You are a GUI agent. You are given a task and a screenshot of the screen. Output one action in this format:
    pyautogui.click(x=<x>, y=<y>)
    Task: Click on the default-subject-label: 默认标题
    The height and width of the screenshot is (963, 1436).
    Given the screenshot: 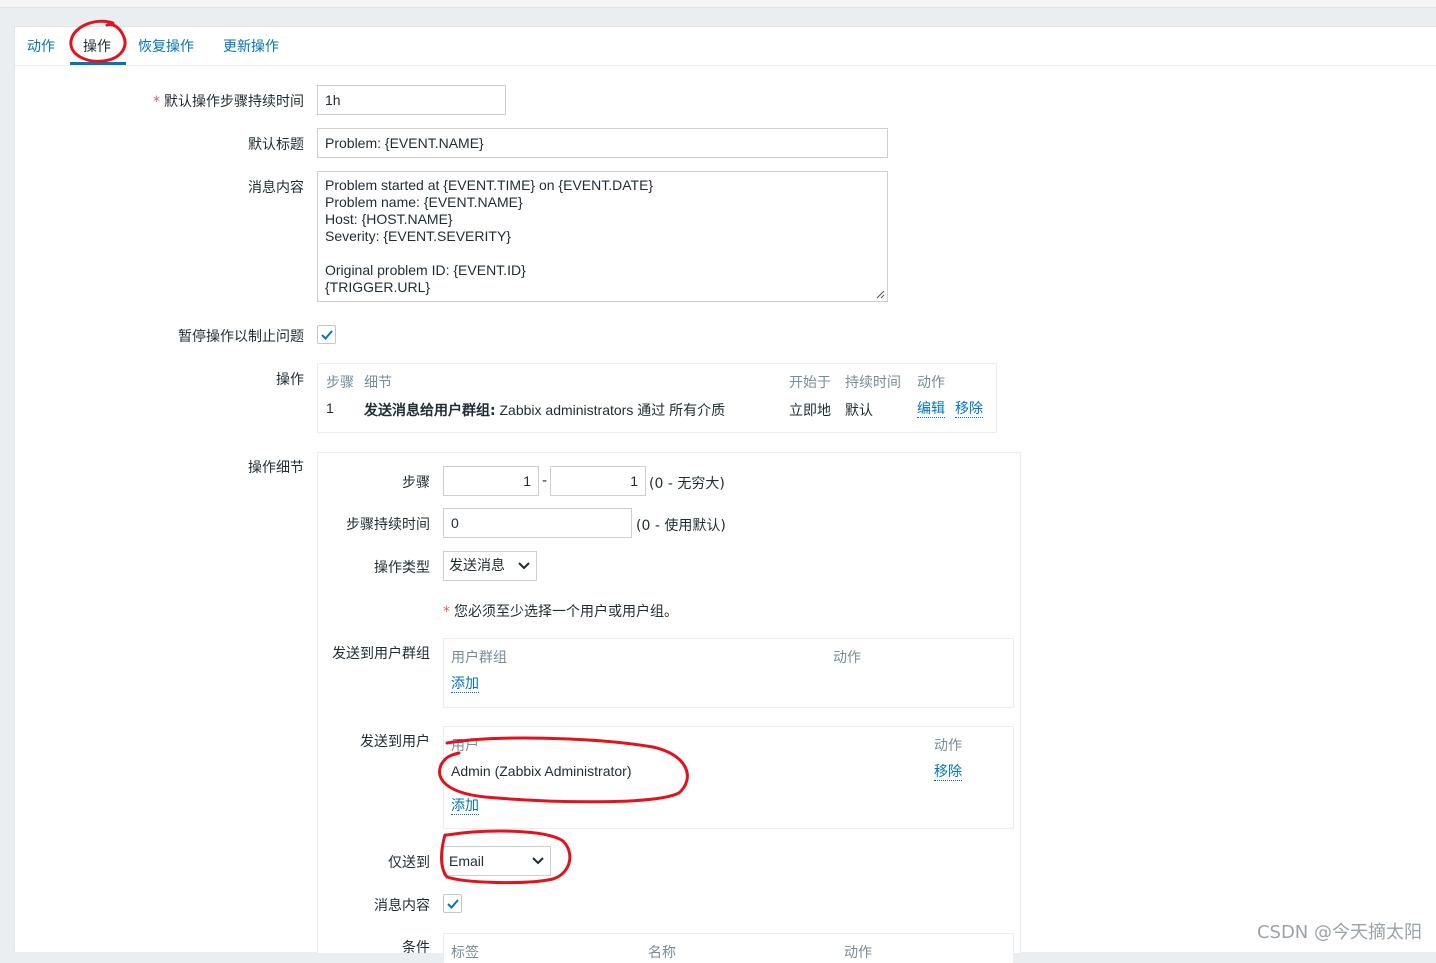 What is the action you would take?
    pyautogui.click(x=276, y=145)
    